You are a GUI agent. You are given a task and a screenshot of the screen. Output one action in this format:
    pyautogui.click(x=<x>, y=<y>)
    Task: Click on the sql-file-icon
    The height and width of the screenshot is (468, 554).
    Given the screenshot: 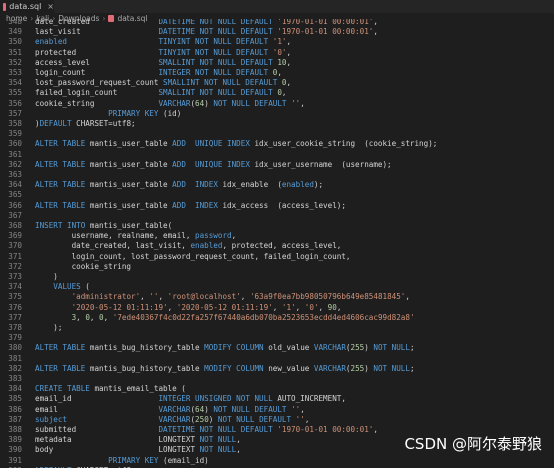 What is the action you would take?
    pyautogui.click(x=5, y=6)
    